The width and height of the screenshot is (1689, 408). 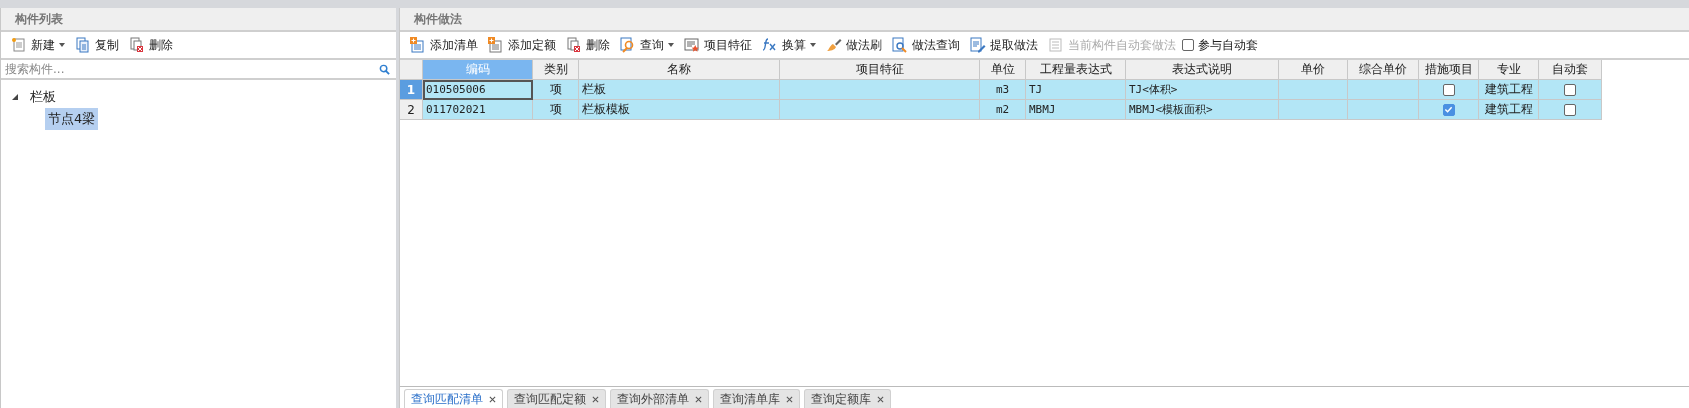 I want to click on new-document-icon, so click(x=19, y=45).